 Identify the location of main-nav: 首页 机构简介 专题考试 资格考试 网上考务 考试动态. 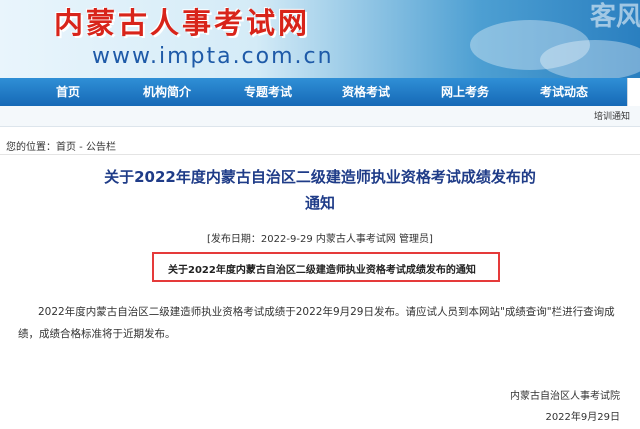
(320, 92).